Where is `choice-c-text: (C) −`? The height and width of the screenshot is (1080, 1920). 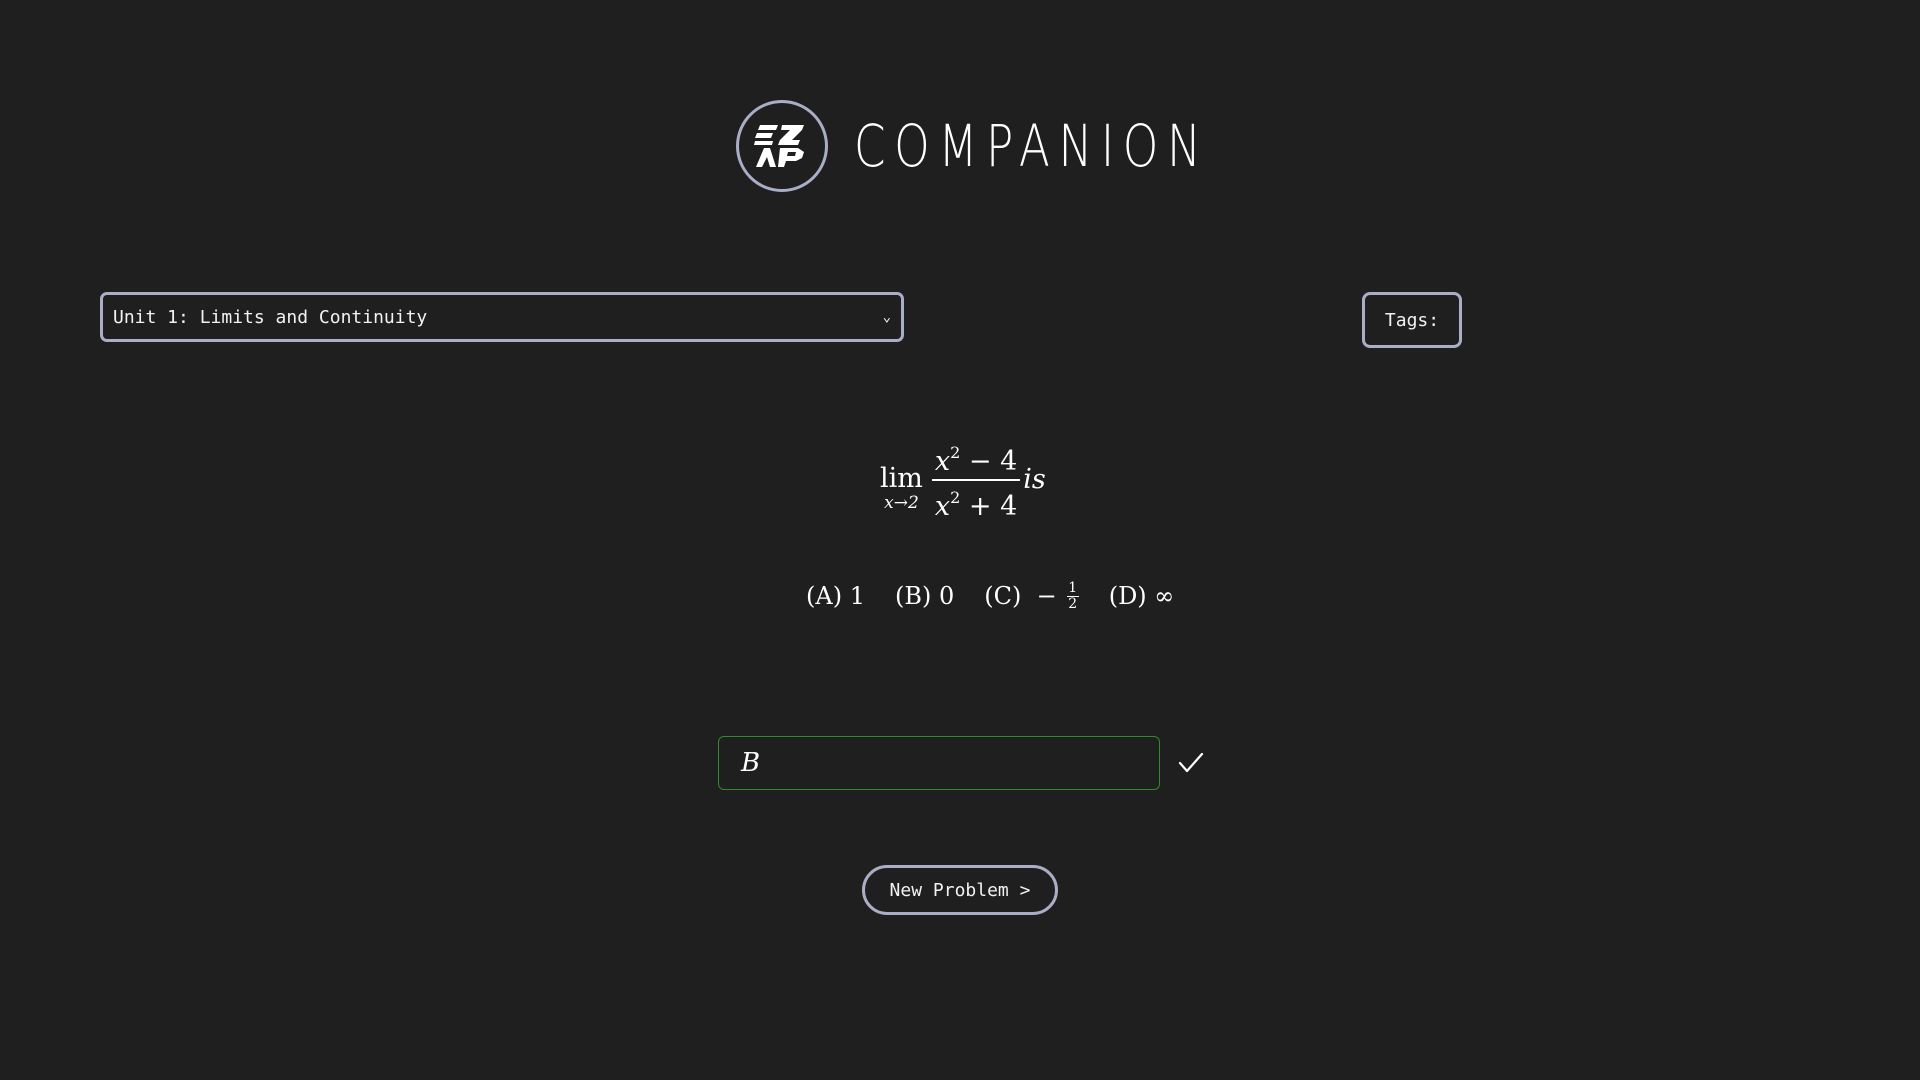
choice-c-text: (C) − is located at coordinates (1020, 596).